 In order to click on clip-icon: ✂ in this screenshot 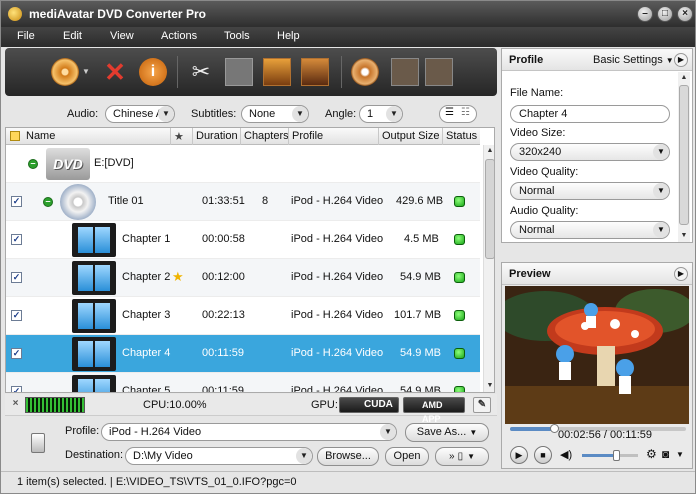, I will do `click(201, 72)`.